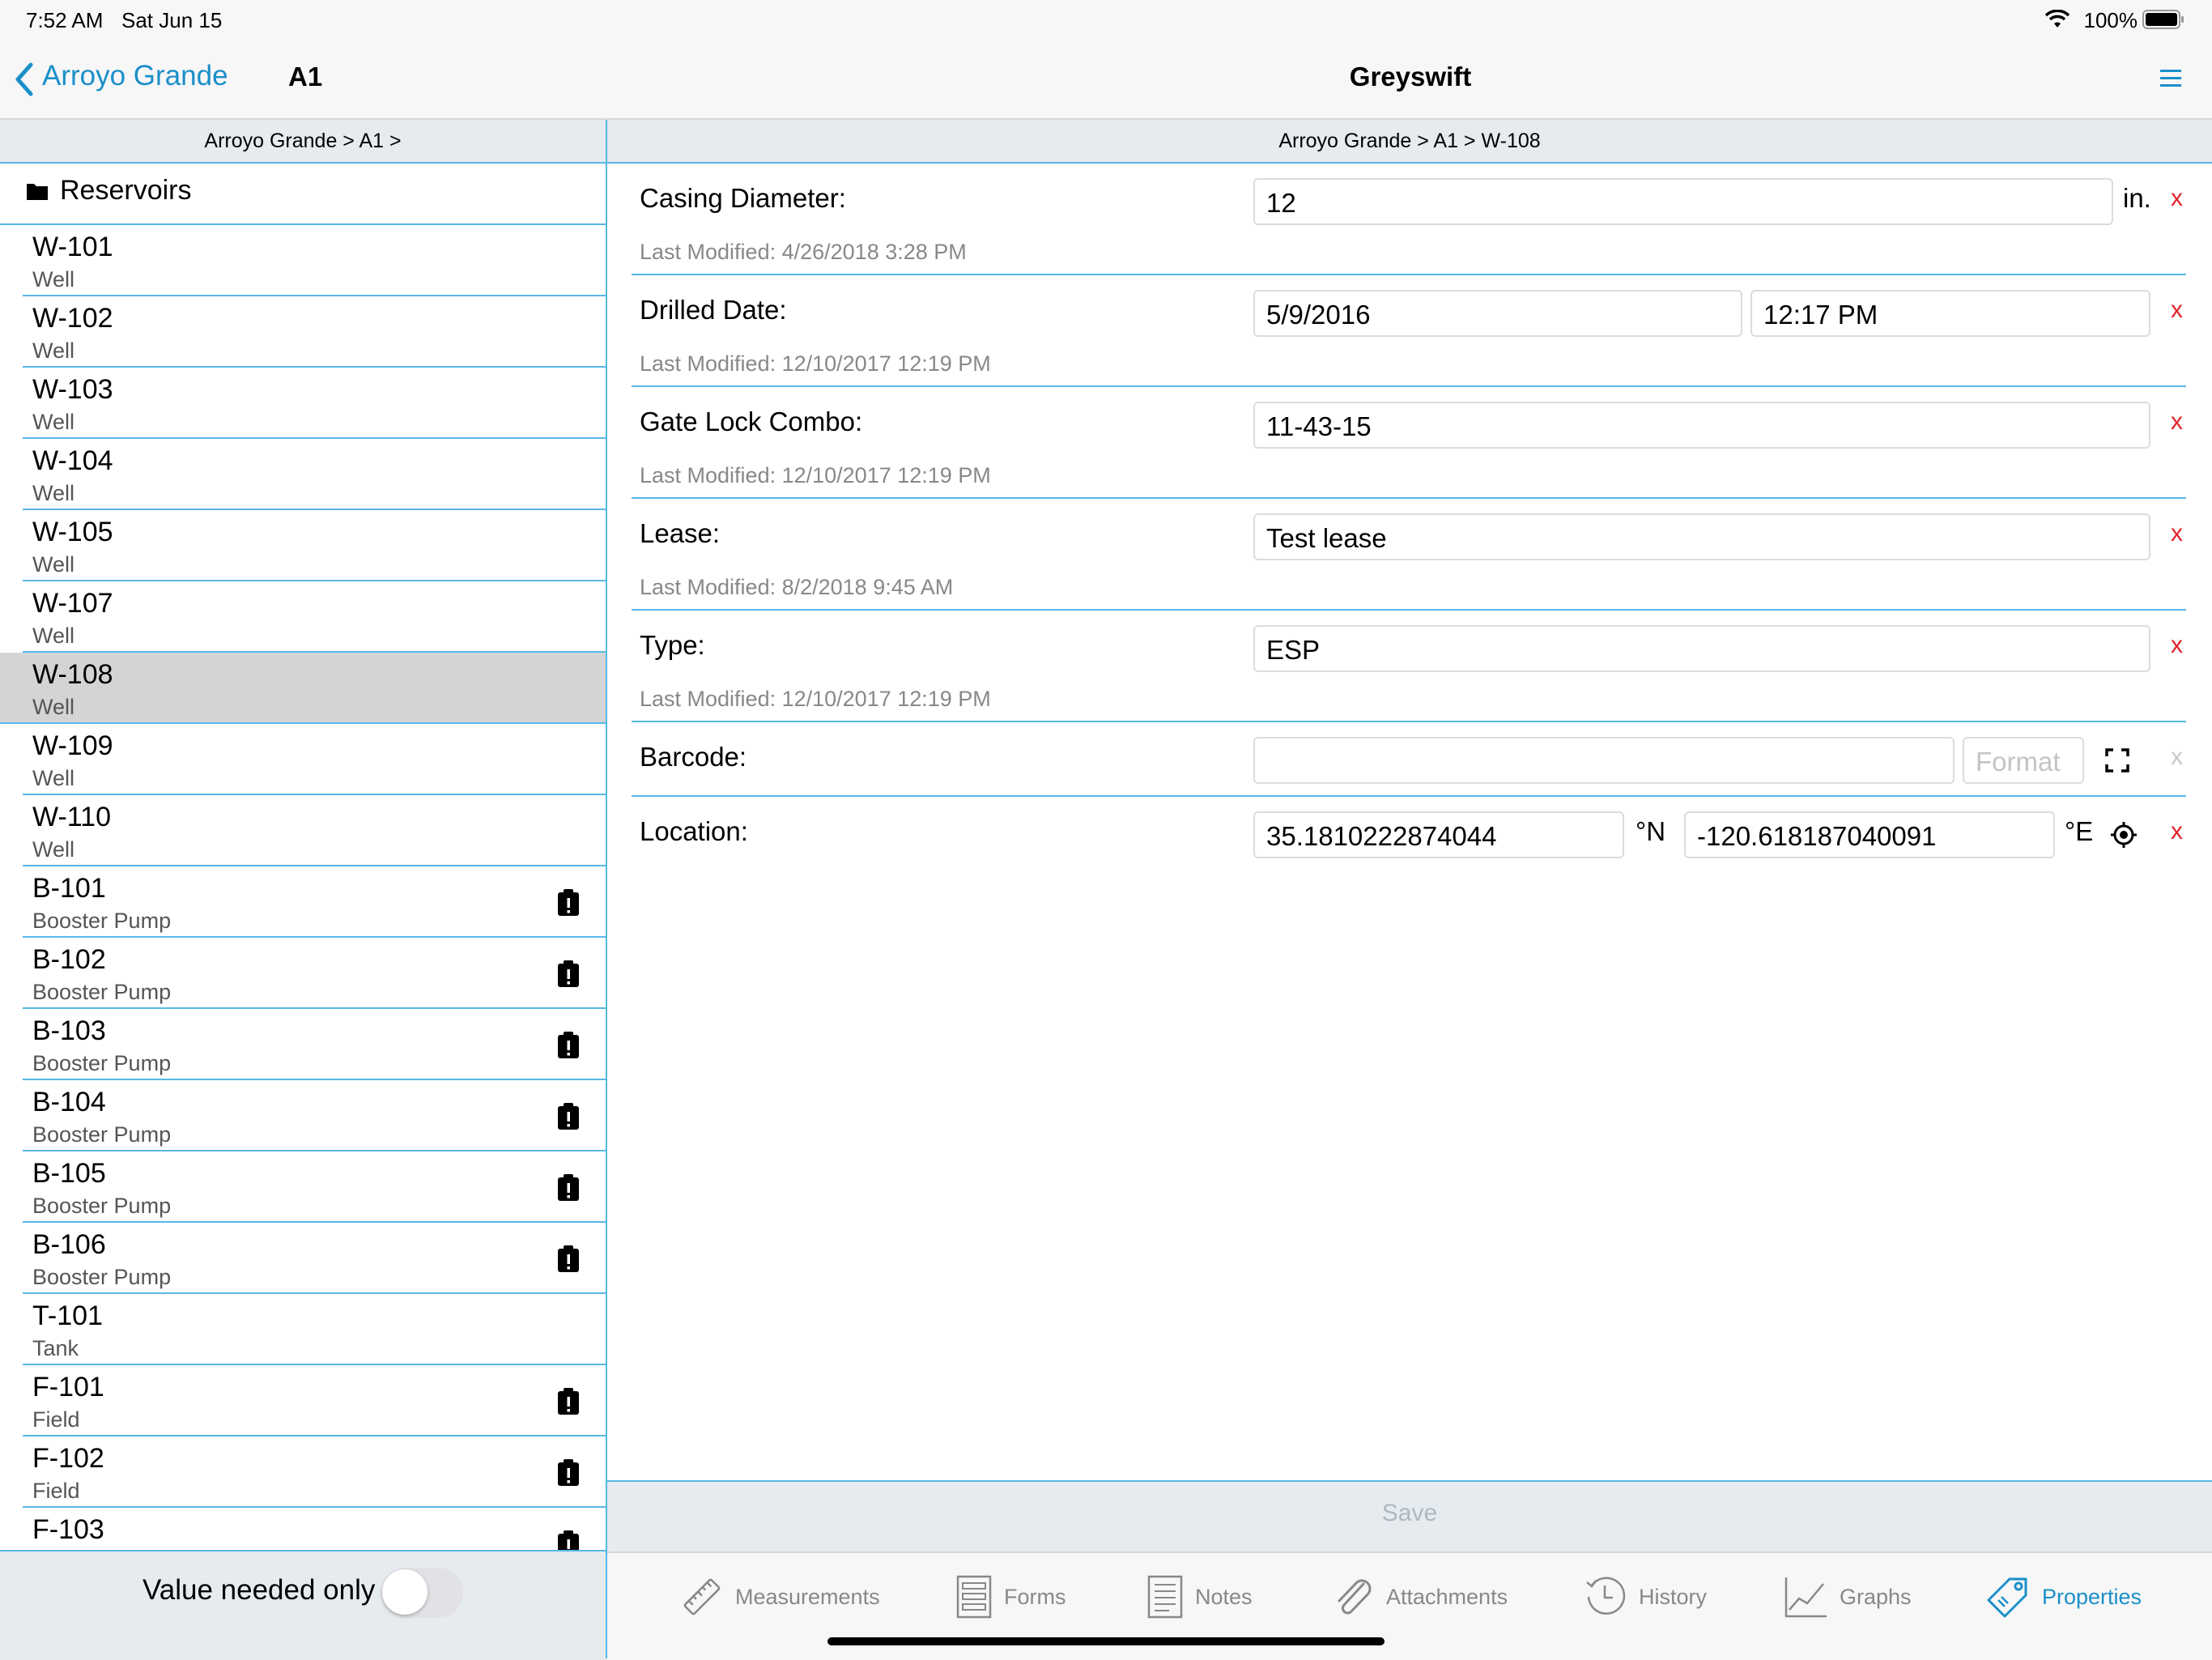  I want to click on list-item-name: W-103, so click(73, 390).